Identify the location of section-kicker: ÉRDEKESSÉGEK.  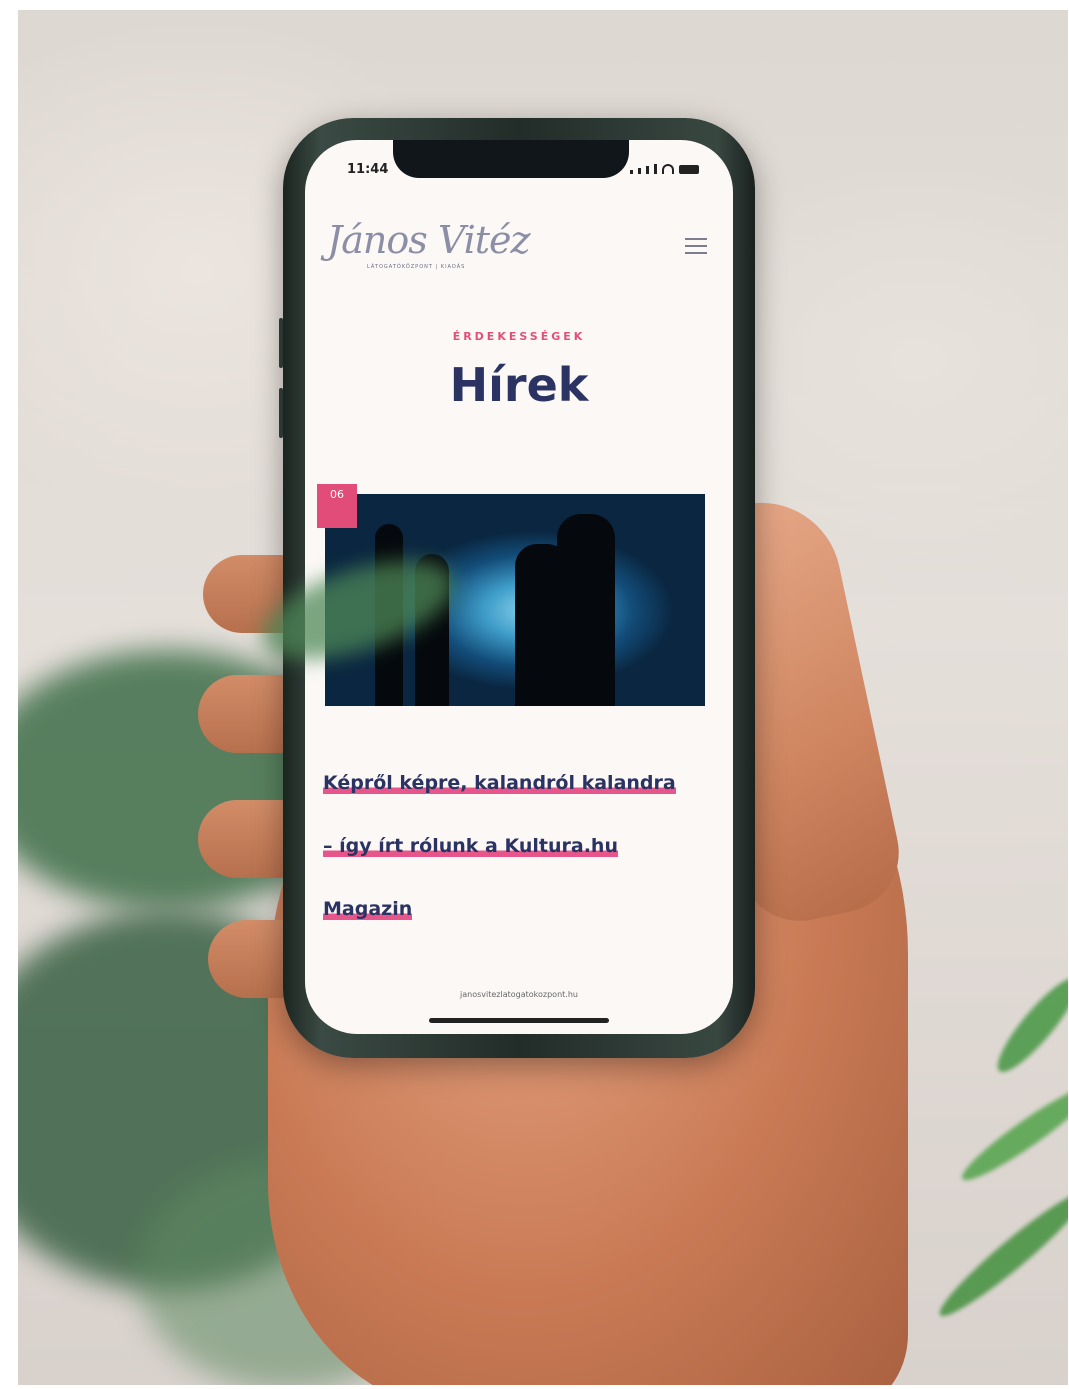
(519, 336).